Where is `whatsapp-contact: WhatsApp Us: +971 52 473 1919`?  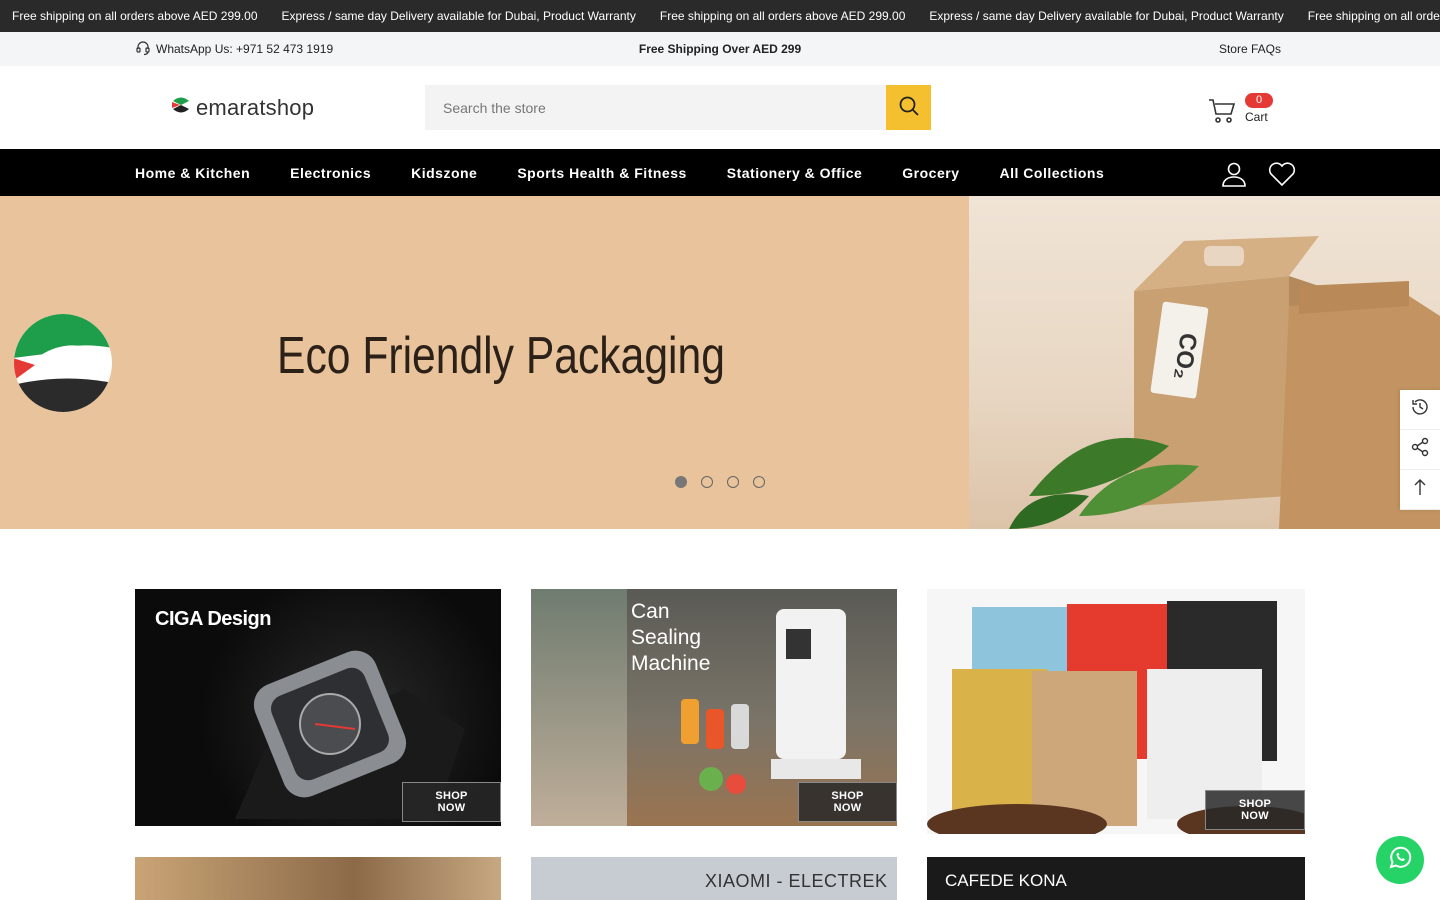 whatsapp-contact: WhatsApp Us: +971 52 473 1919 is located at coordinates (234, 49).